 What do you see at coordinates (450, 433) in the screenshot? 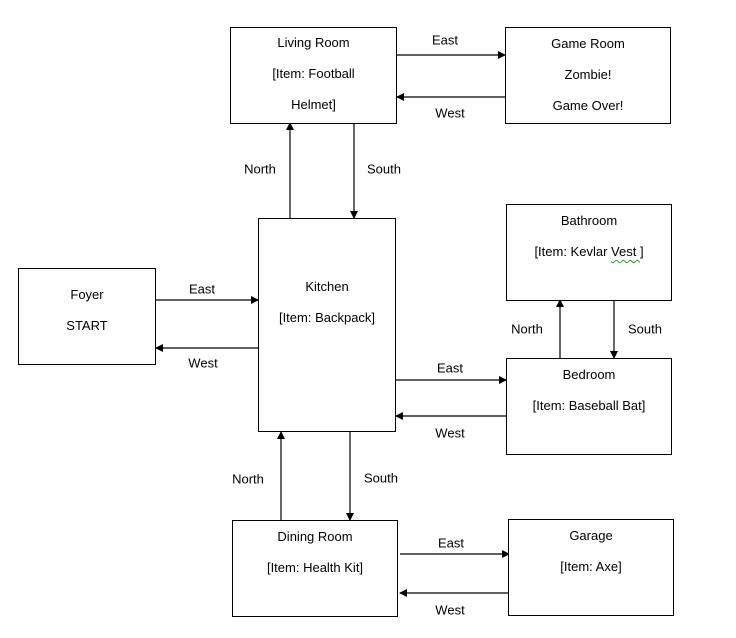
I see `label-bedroom-kitchen-west: West` at bounding box center [450, 433].